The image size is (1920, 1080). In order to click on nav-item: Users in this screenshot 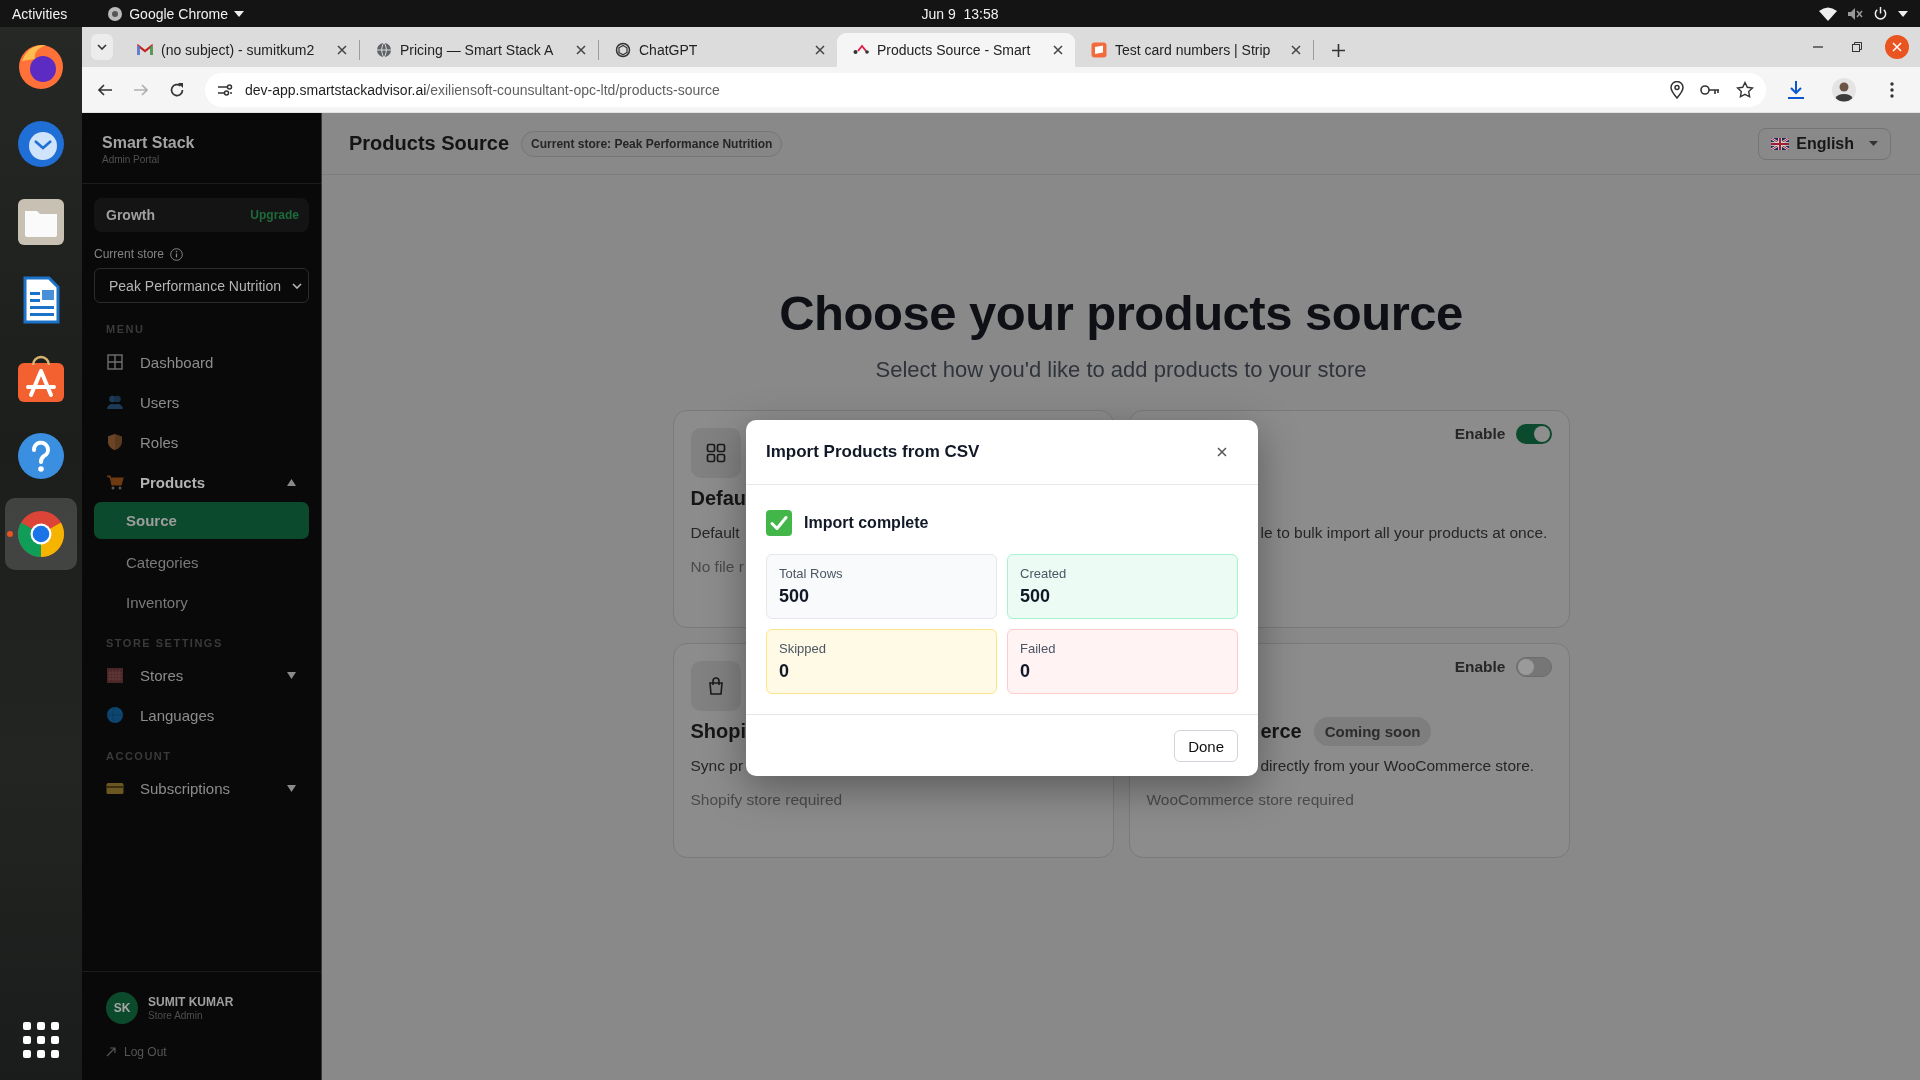, I will do `click(201, 402)`.